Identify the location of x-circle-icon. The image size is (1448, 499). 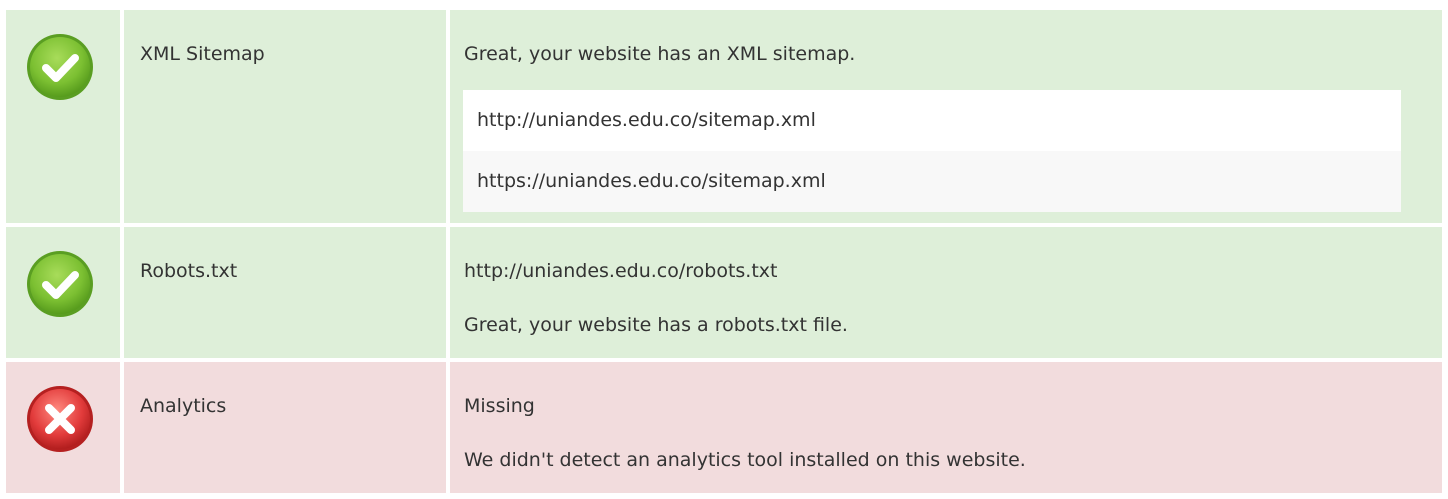
(60, 419).